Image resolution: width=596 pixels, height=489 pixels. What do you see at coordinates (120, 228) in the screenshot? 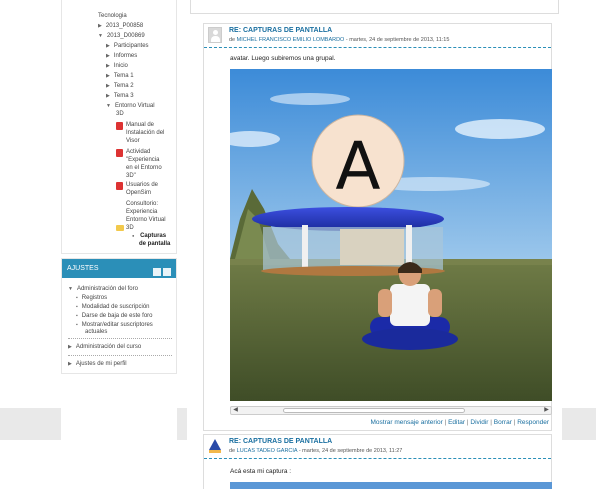
I see `forum-icon` at bounding box center [120, 228].